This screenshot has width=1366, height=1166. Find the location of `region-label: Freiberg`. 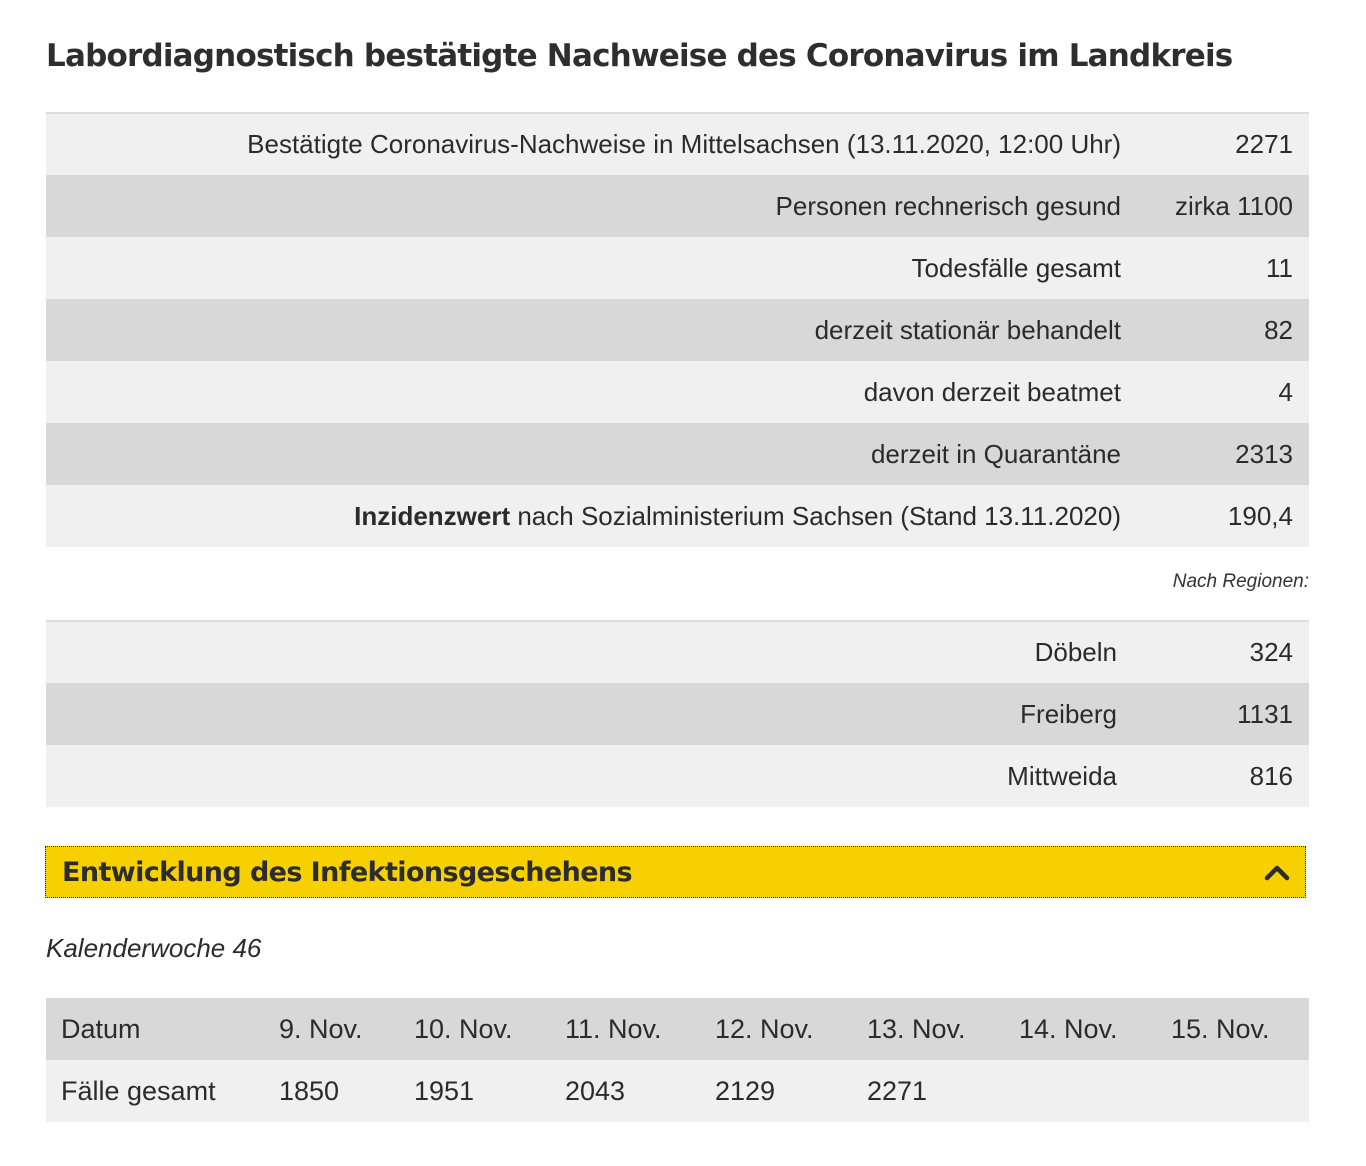

region-label: Freiberg is located at coordinates (1068, 713).